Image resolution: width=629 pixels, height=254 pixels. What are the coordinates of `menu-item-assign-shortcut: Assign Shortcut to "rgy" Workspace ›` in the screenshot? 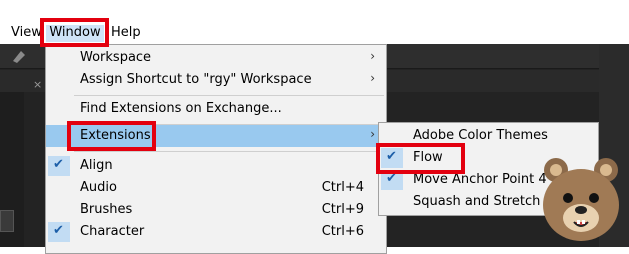 It's located at (216, 80).